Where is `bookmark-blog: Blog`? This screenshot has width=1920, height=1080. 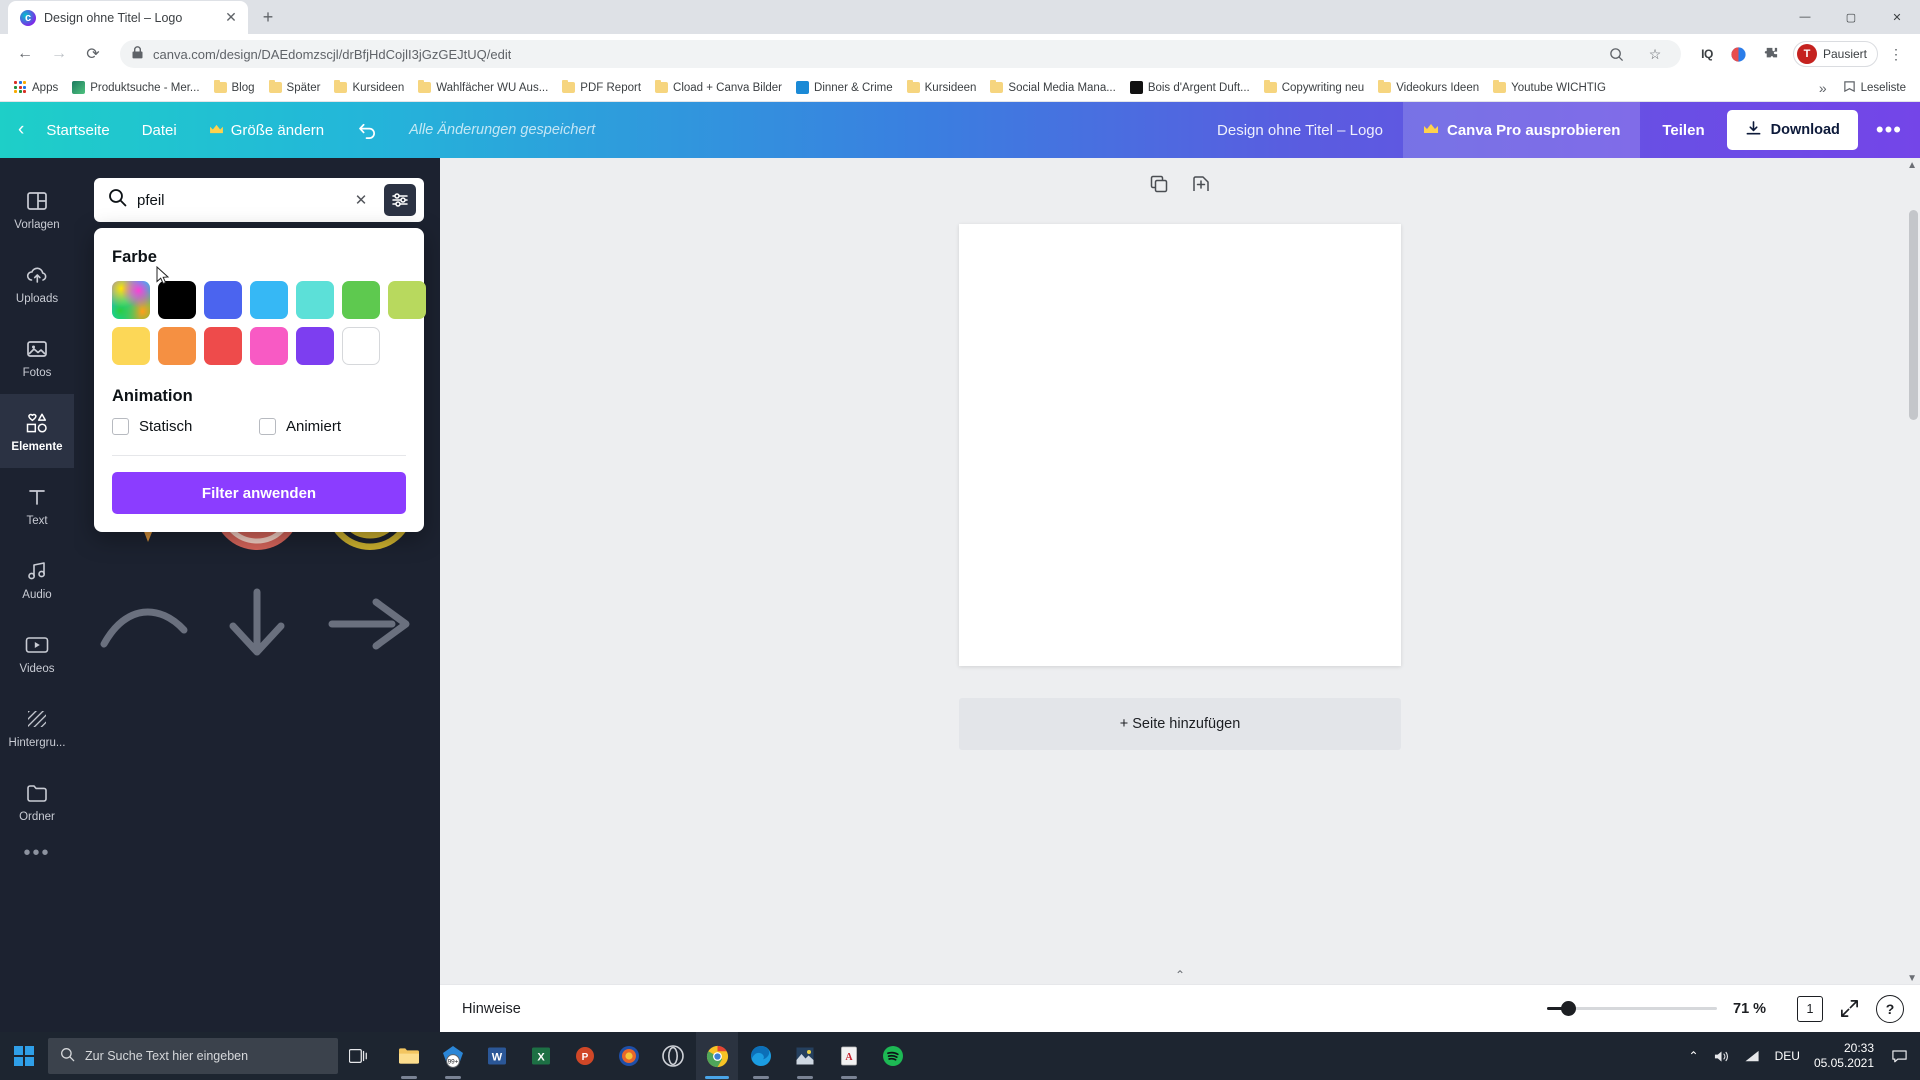 bookmark-blog: Blog is located at coordinates (234, 88).